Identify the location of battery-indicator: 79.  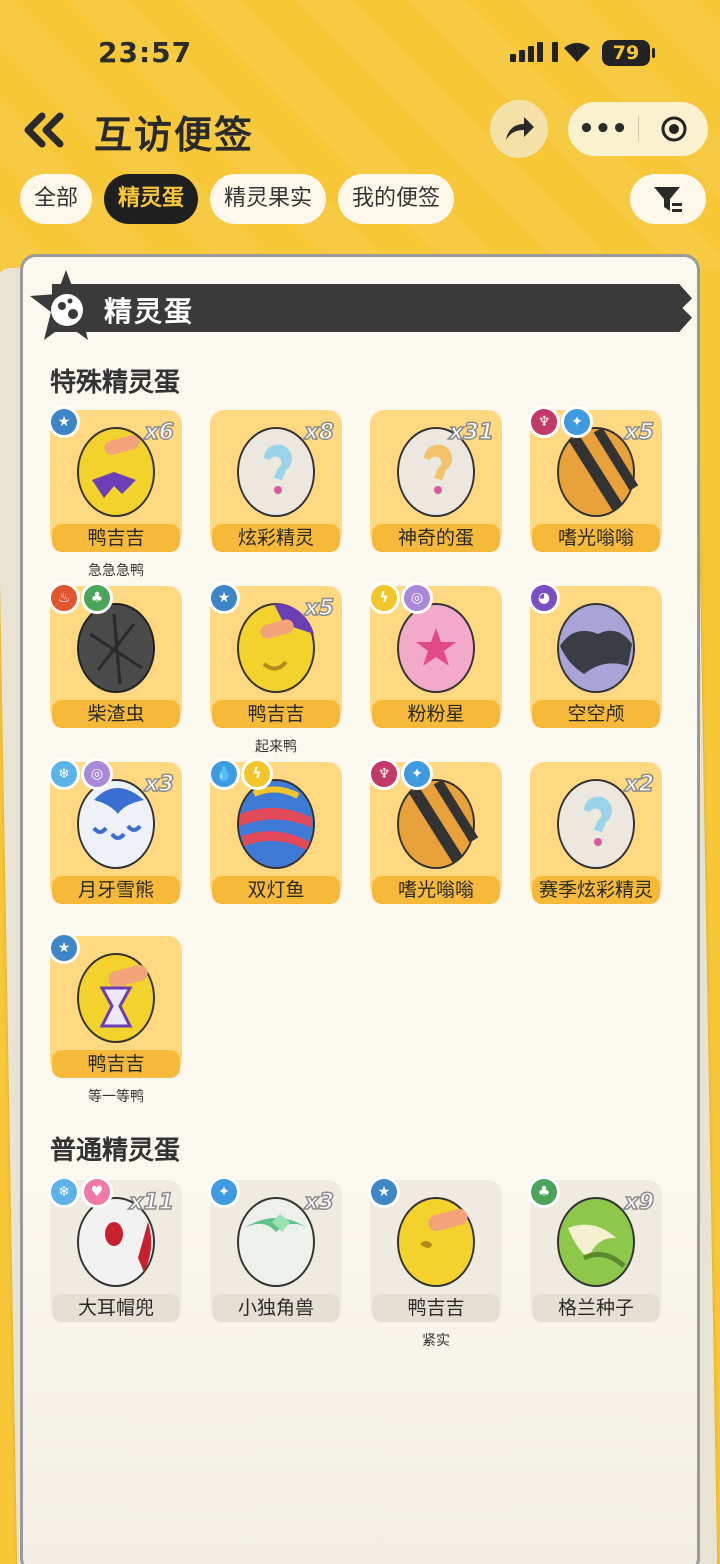
(628, 53).